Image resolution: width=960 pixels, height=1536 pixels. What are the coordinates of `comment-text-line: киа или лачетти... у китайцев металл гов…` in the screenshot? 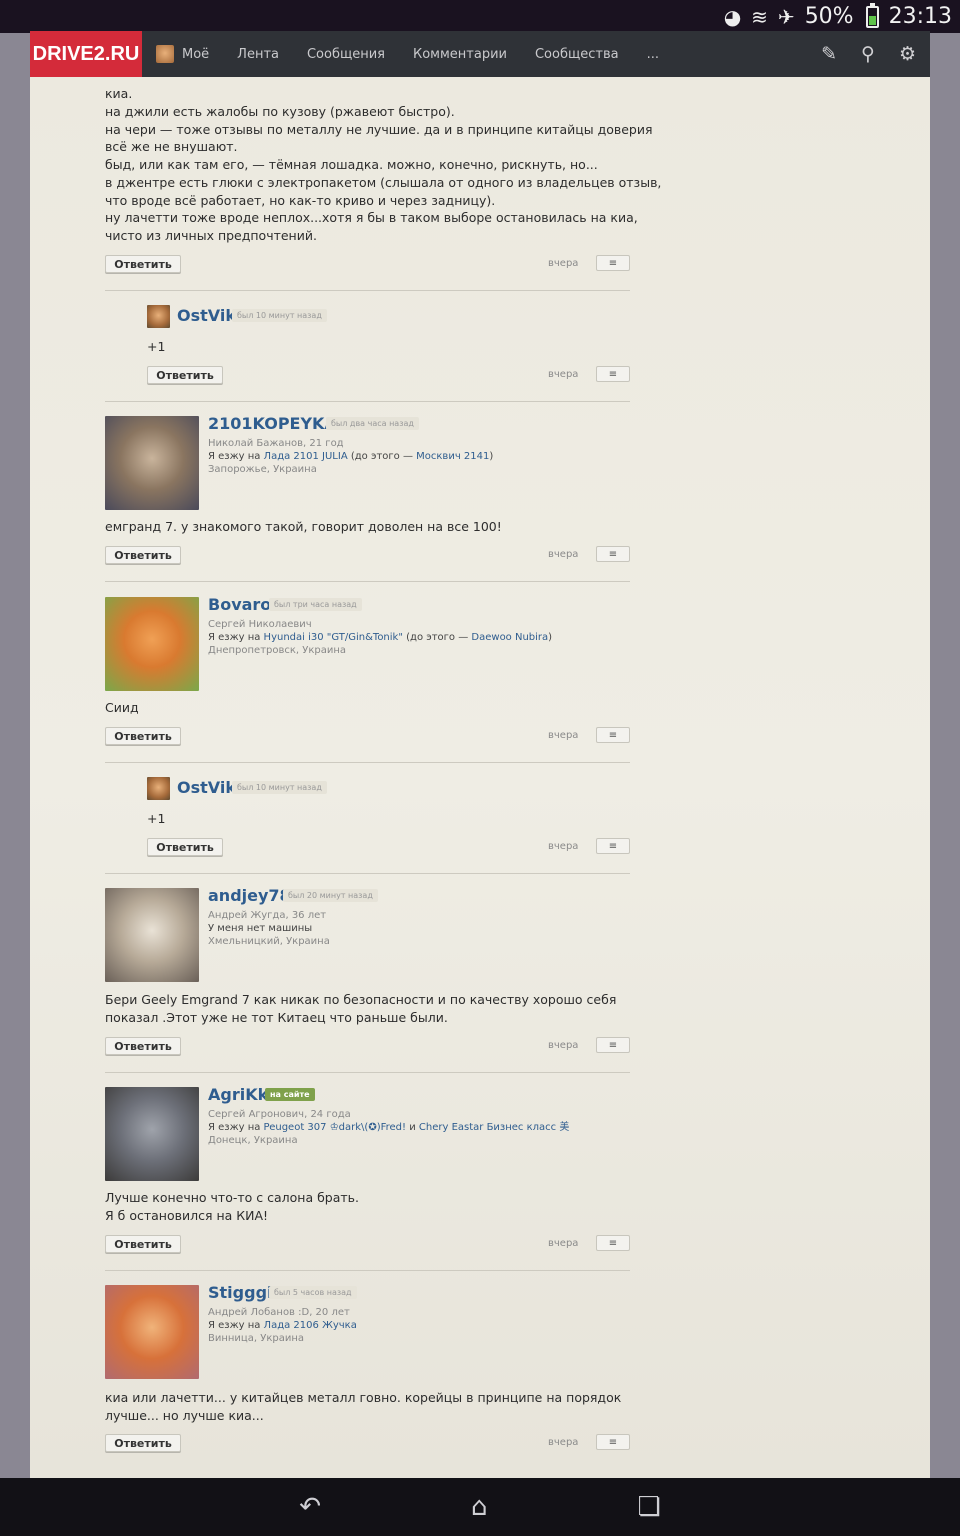 It's located at (363, 1397).